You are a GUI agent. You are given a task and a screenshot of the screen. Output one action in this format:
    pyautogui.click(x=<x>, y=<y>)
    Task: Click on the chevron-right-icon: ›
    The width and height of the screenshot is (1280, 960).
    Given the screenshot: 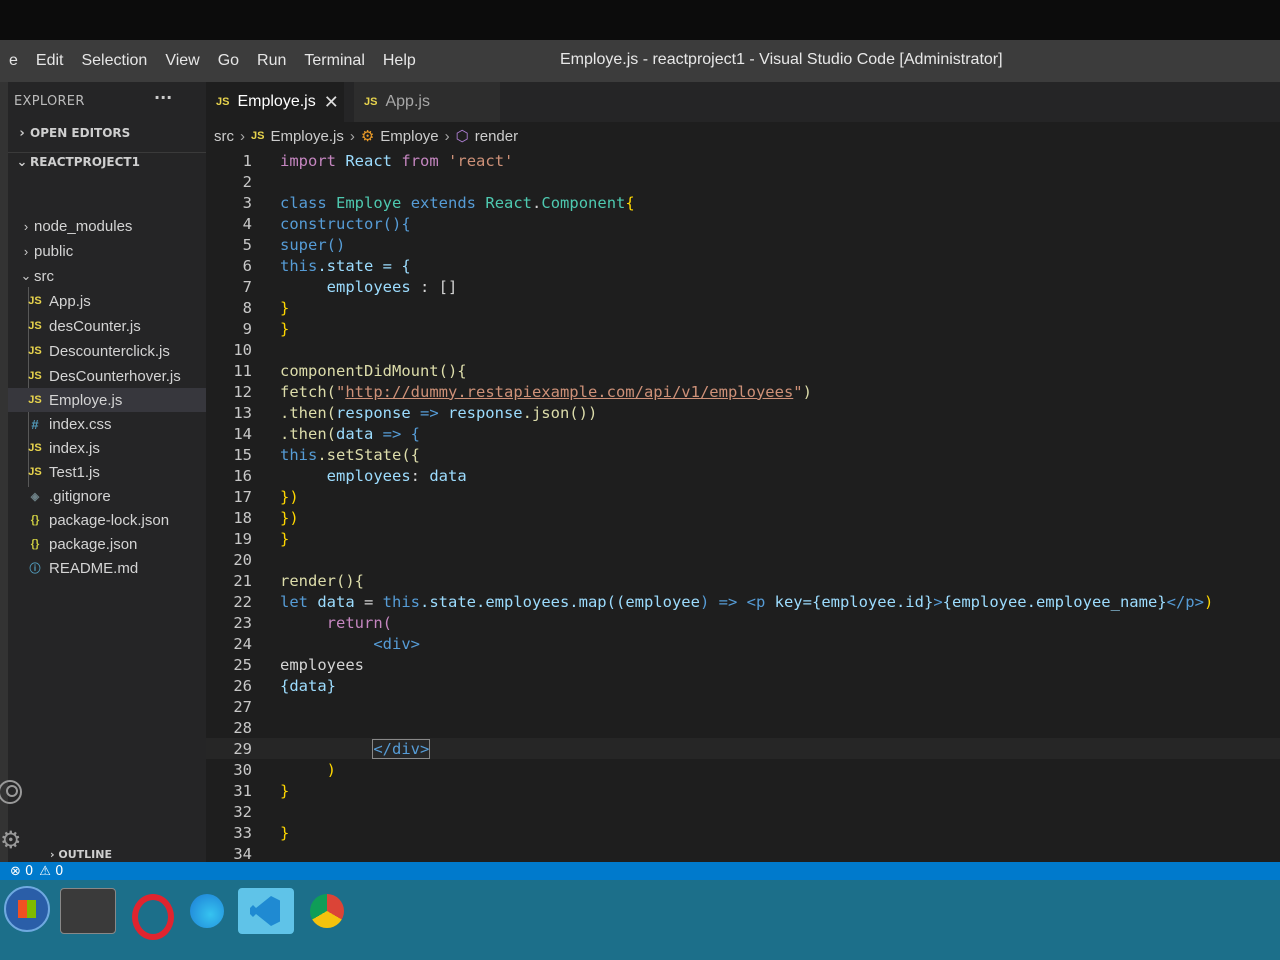 What is the action you would take?
    pyautogui.click(x=26, y=251)
    